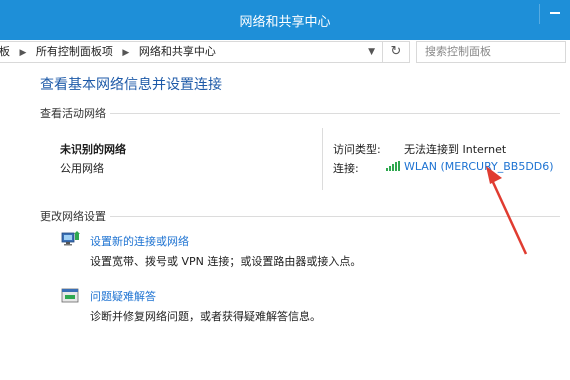 This screenshot has height=380, width=570. Describe the element at coordinates (74, 52) in the screenshot. I see `breadcrumb-all-items: 所有控制面板项` at that location.